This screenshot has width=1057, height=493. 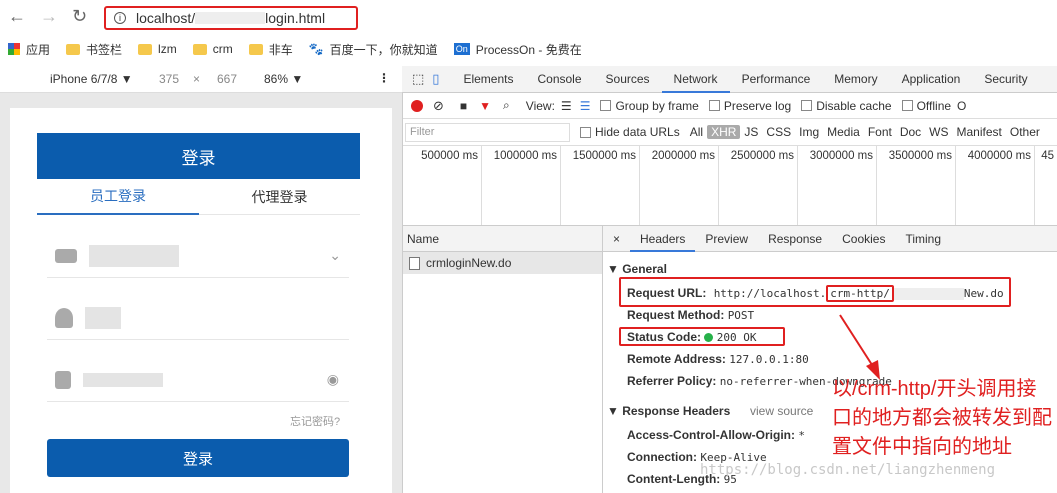 What do you see at coordinates (1005, 79) in the screenshot?
I see `tab-security: Security` at bounding box center [1005, 79].